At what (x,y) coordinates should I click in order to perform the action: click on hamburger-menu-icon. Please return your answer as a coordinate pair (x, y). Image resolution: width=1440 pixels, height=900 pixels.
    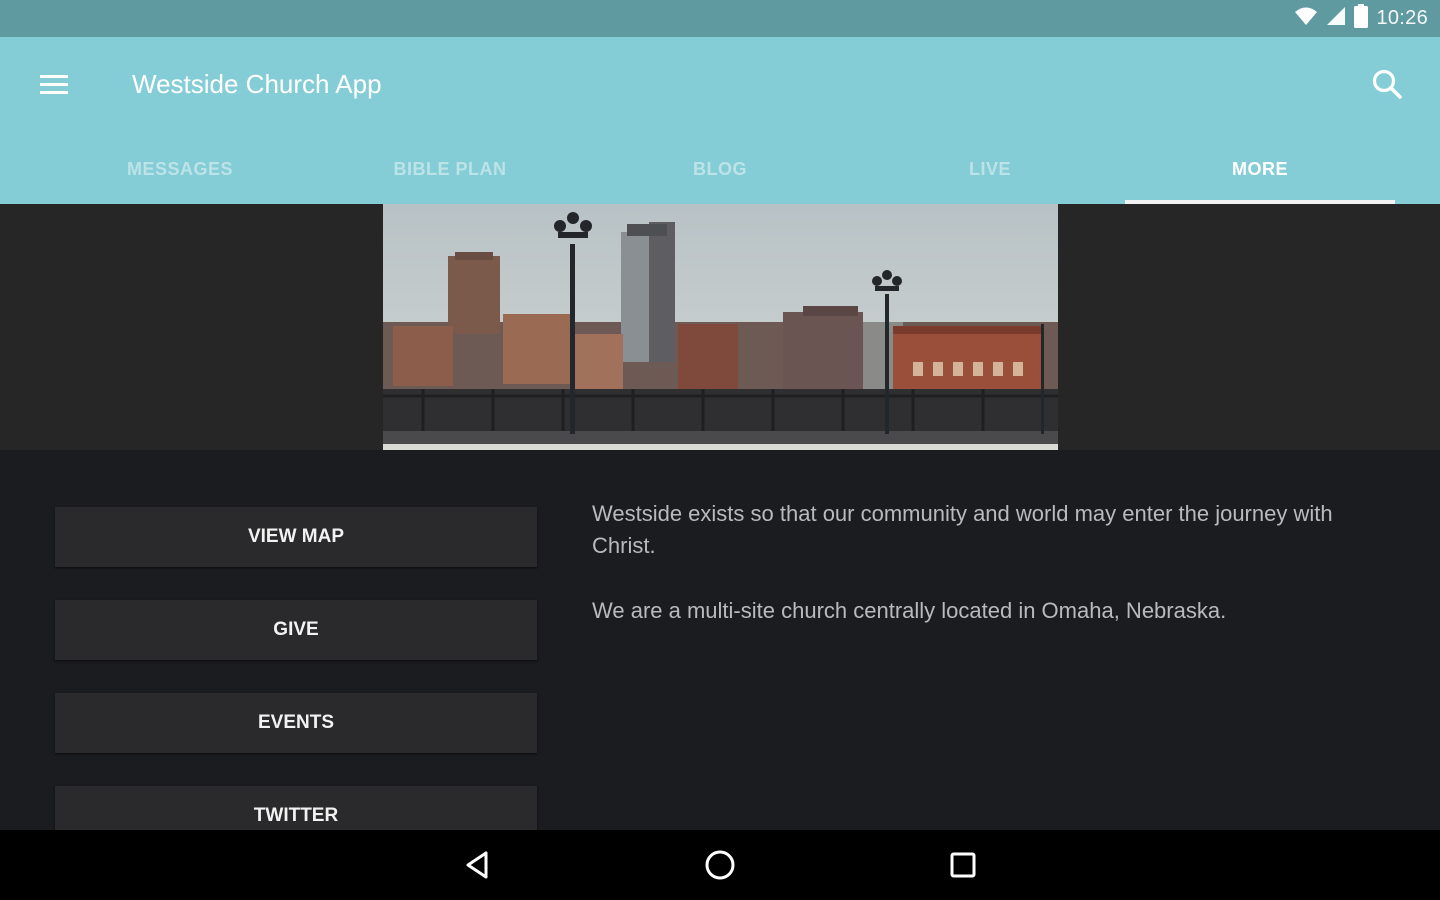
    Looking at the image, I should click on (54, 84).